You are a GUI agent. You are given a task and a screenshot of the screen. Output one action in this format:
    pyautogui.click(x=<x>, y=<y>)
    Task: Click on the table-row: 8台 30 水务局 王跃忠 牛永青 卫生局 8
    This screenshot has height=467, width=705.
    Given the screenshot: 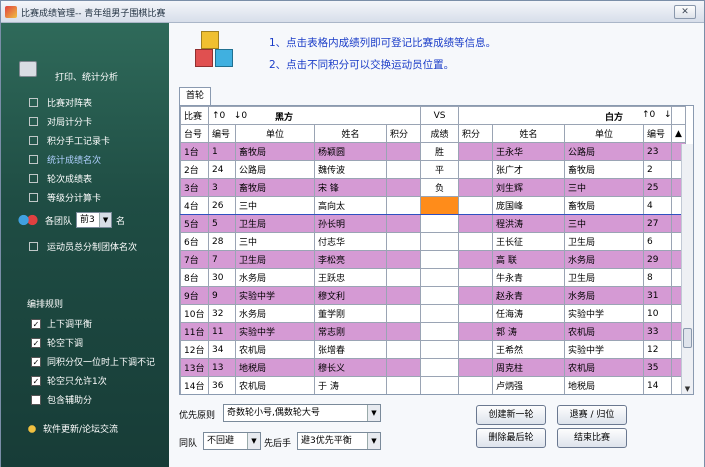 What is the action you would take?
    pyautogui.click(x=433, y=277)
    